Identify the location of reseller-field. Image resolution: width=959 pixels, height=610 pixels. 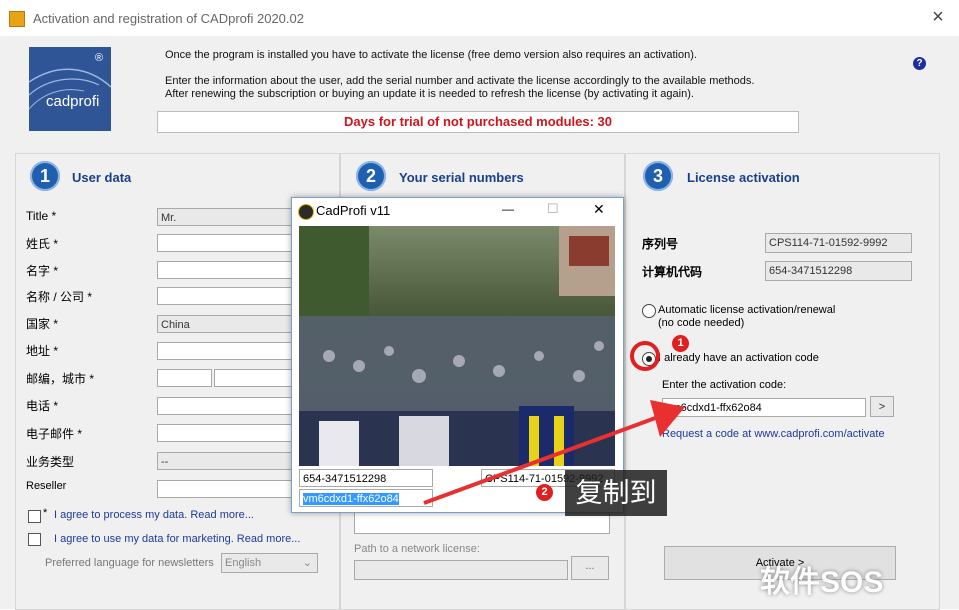
(225, 489).